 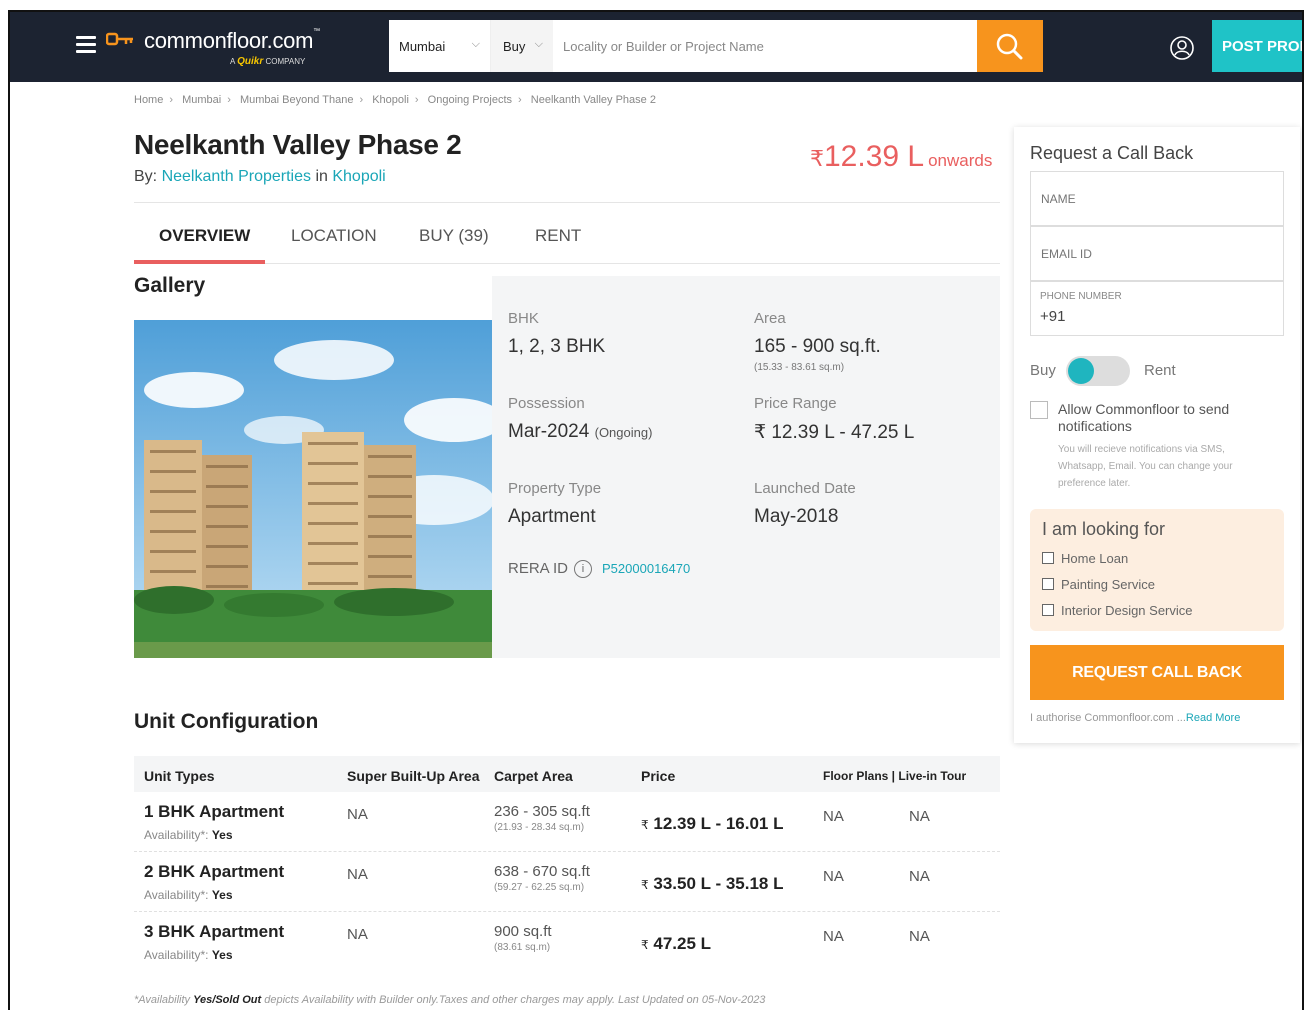 What do you see at coordinates (358, 176) in the screenshot?
I see `locality-link: Khopoli` at bounding box center [358, 176].